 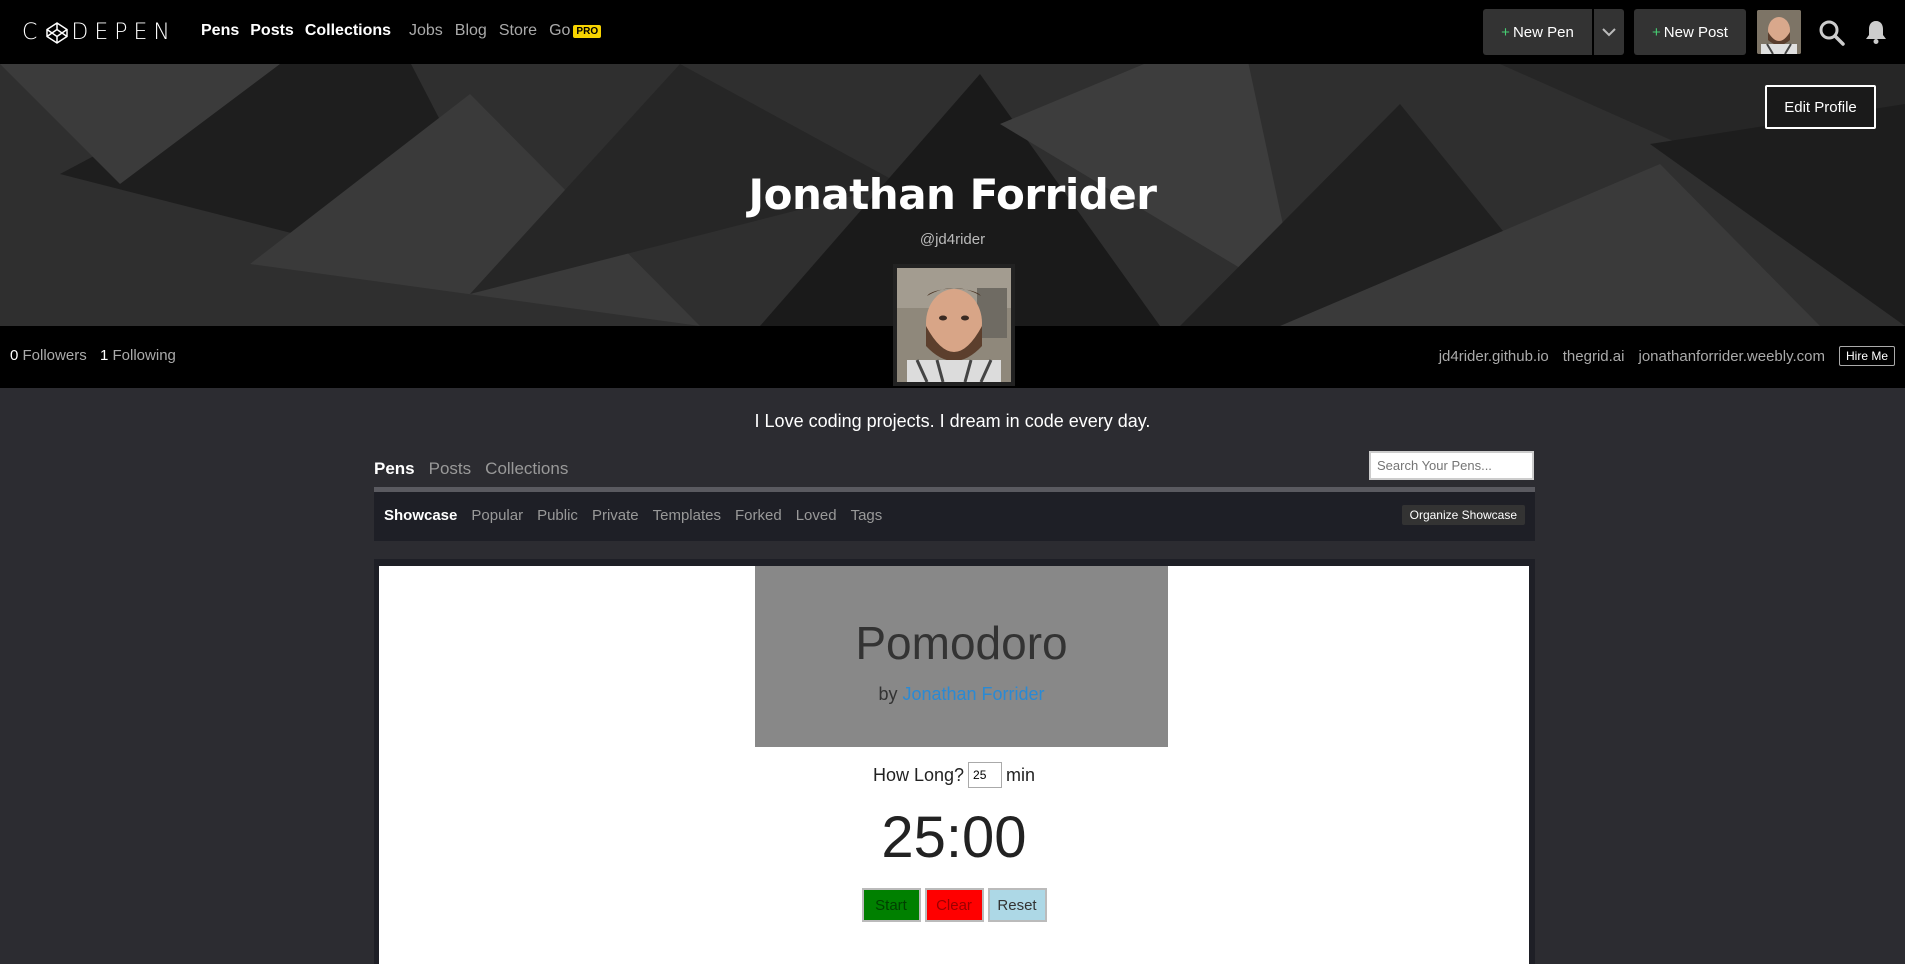 I want to click on nav-go-pro: Go PRO, so click(x=575, y=31).